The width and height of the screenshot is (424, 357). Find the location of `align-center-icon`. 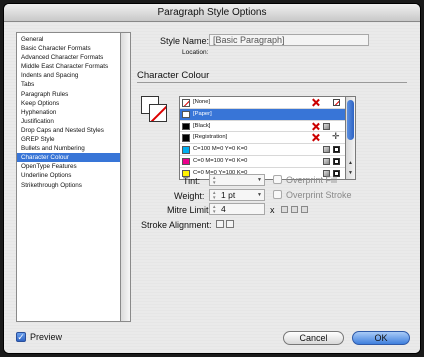

align-center-icon is located at coordinates (220, 224).